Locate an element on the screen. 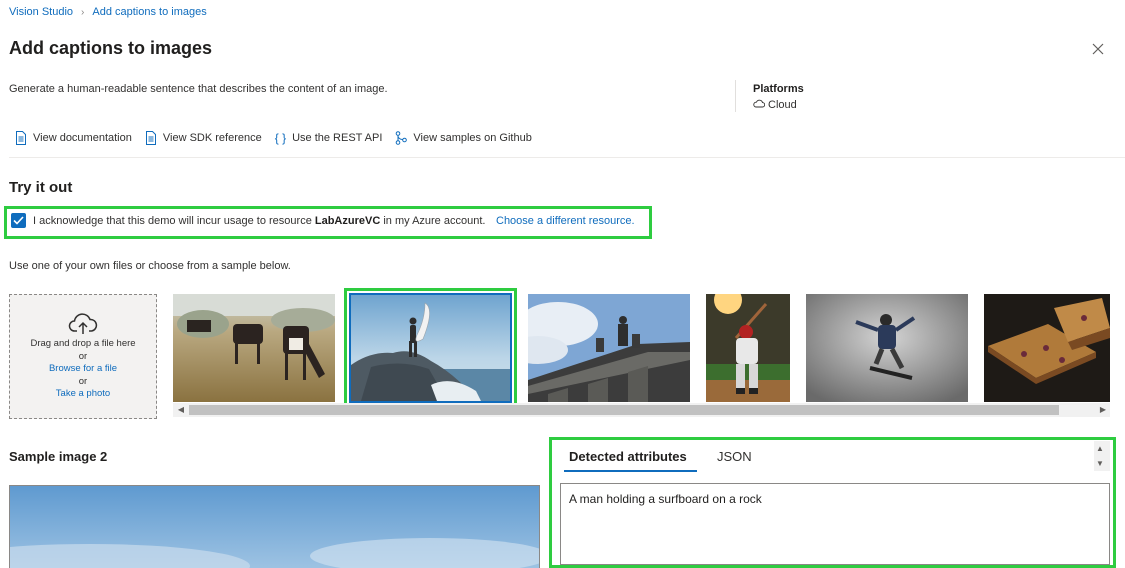  close-icon is located at coordinates (1098, 51).